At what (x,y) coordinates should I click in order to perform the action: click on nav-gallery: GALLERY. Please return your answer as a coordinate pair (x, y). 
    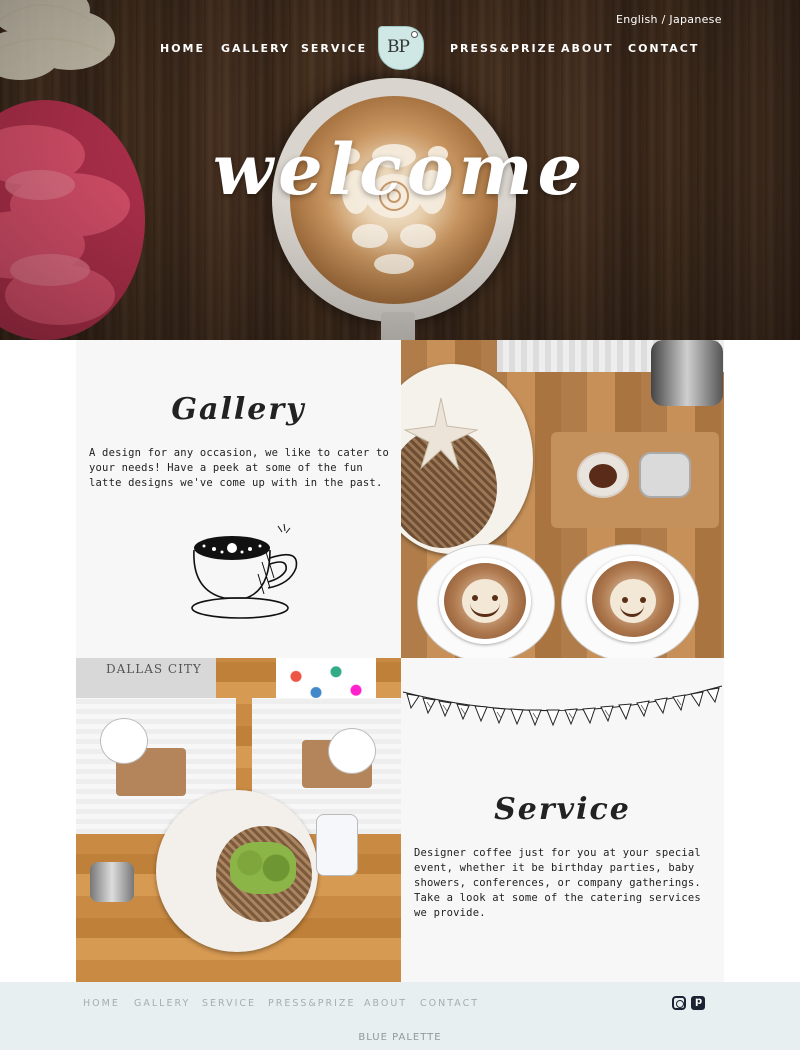
    Looking at the image, I should click on (255, 48).